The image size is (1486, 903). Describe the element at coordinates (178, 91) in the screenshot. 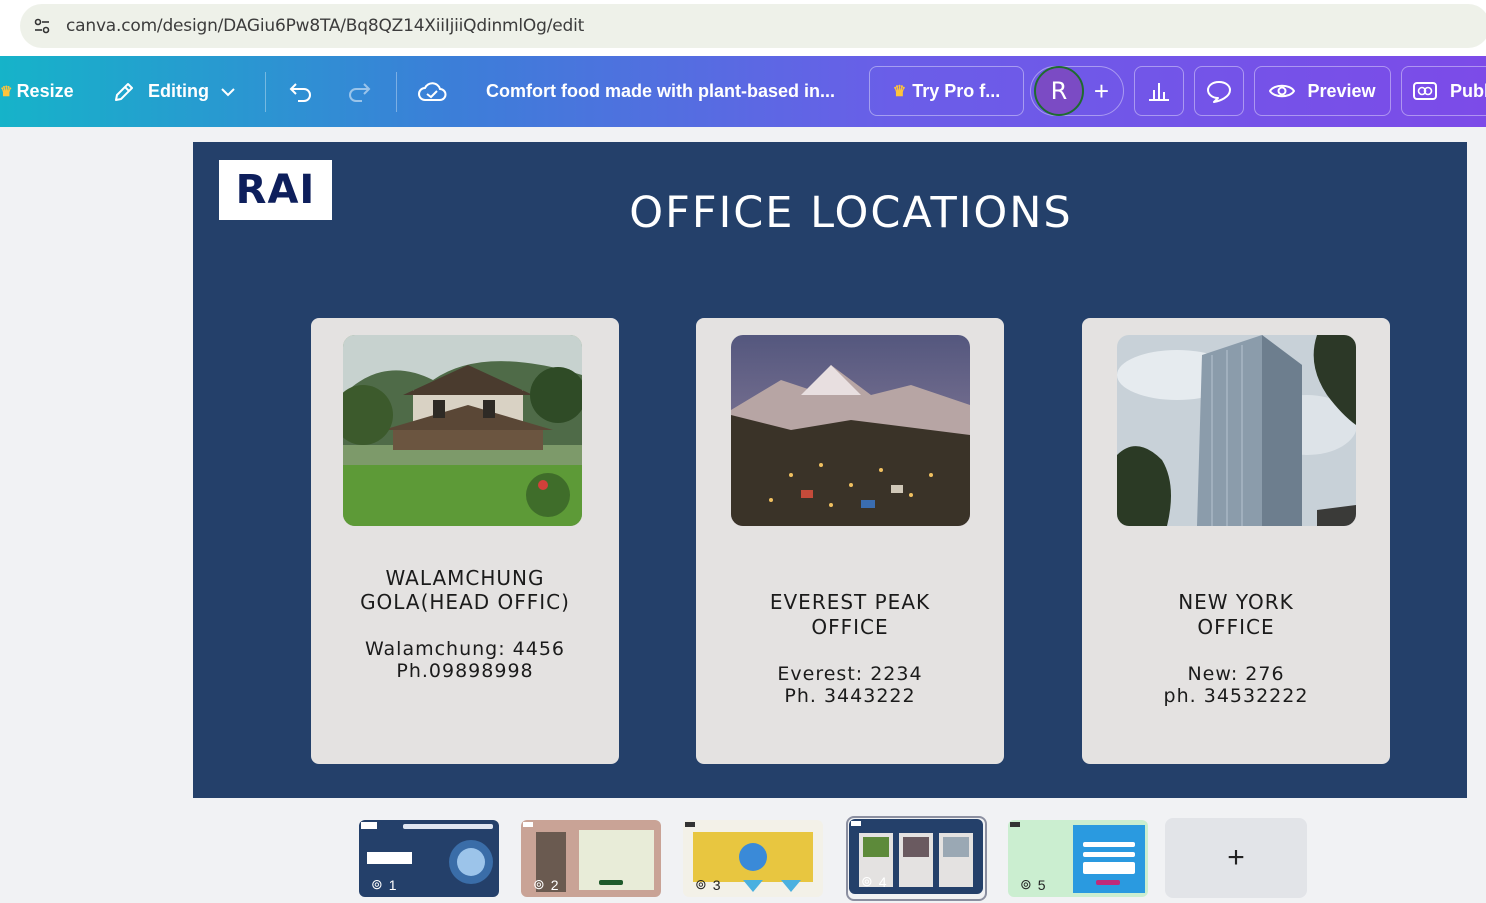

I see `editing-label: Editing` at that location.